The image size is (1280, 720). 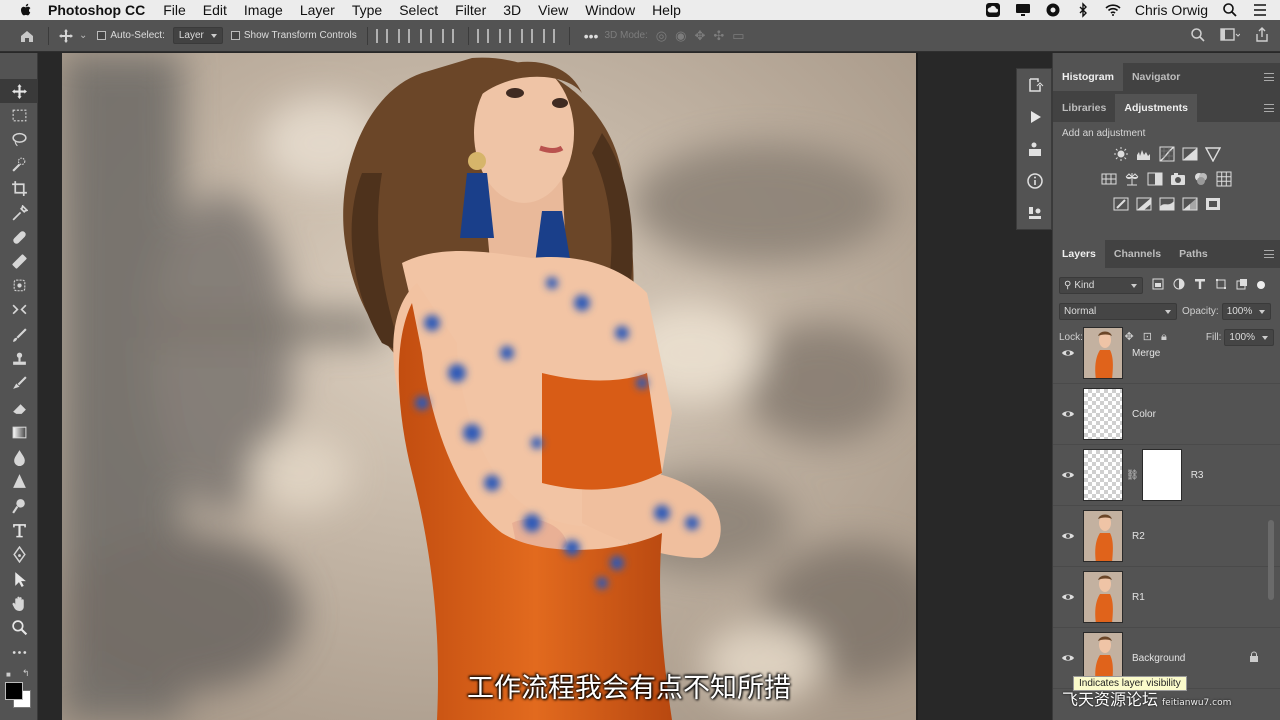 What do you see at coordinates (1230, 10) in the screenshot?
I see `spotlight-search-icon` at bounding box center [1230, 10].